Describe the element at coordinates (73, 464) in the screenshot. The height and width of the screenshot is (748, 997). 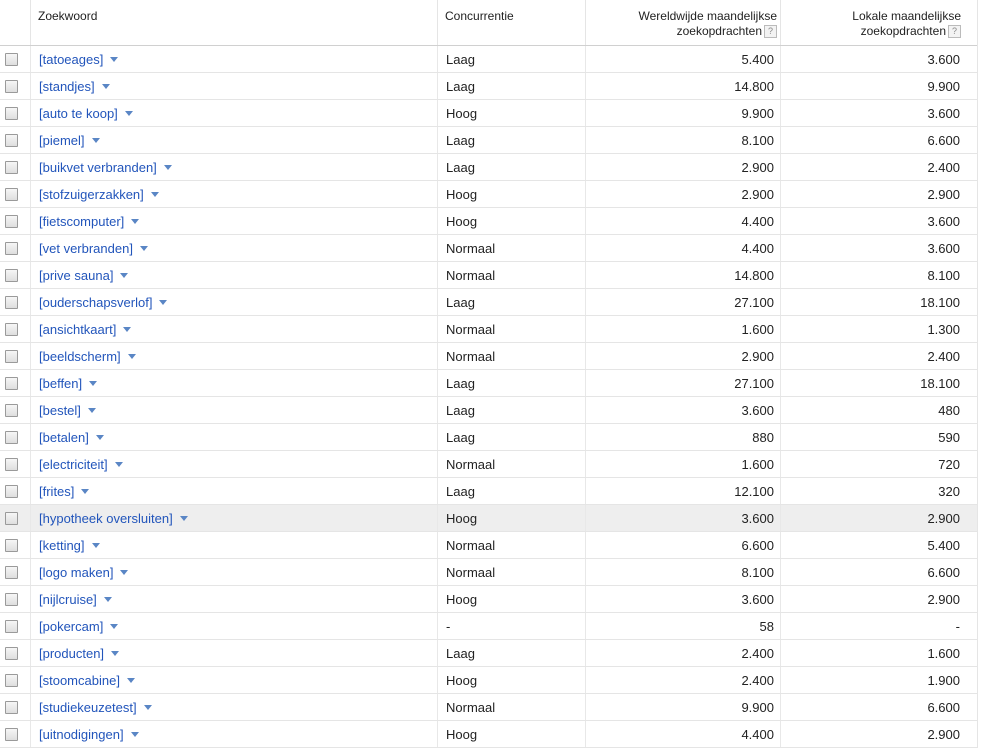
I see `keyword-link: [electriciteit]` at that location.